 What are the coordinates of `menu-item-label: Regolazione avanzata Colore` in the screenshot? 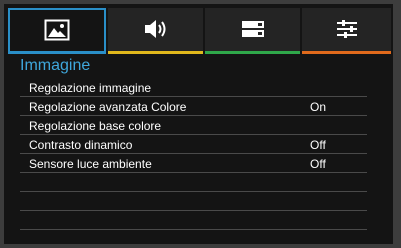 It's located at (108, 107).